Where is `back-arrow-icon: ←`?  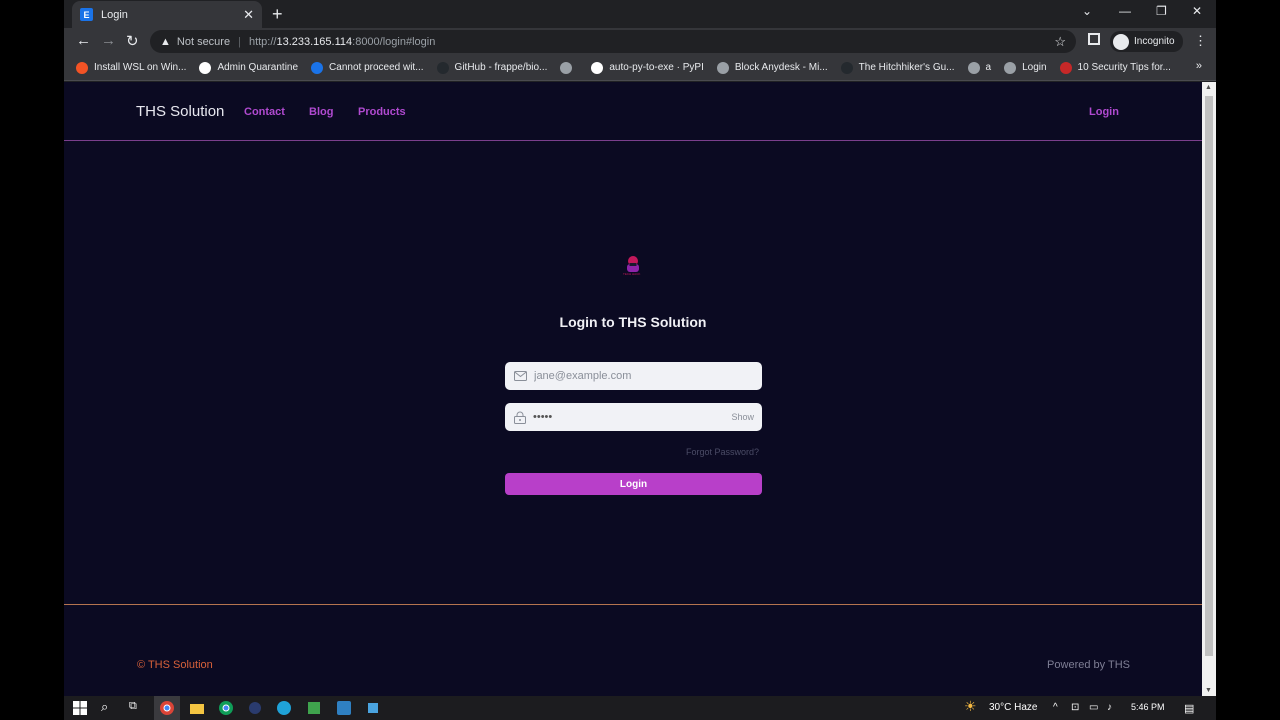 back-arrow-icon: ← is located at coordinates (83, 40).